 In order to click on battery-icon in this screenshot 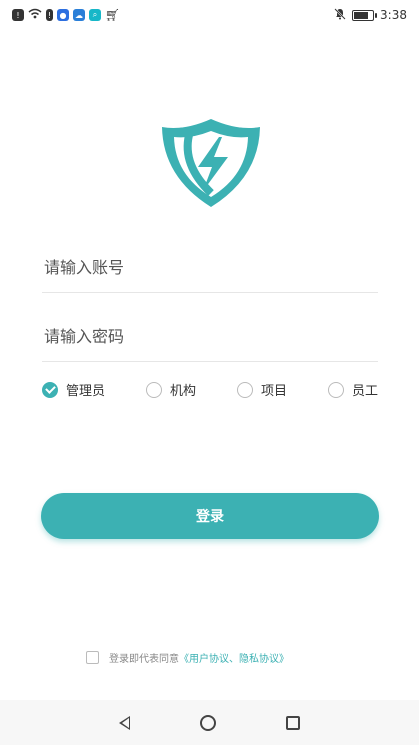, I will do `click(365, 15)`.